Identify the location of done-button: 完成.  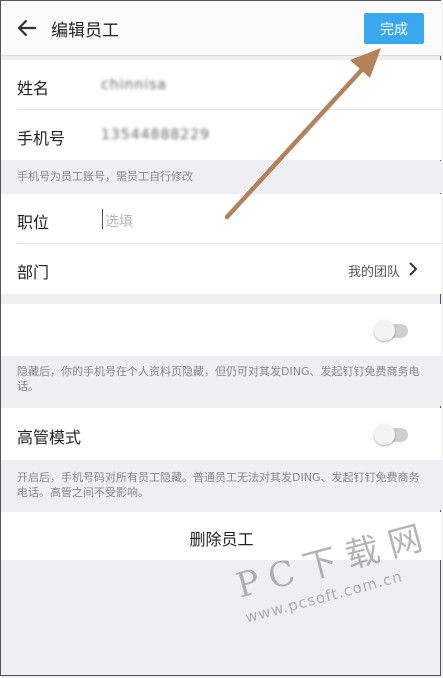
(394, 28).